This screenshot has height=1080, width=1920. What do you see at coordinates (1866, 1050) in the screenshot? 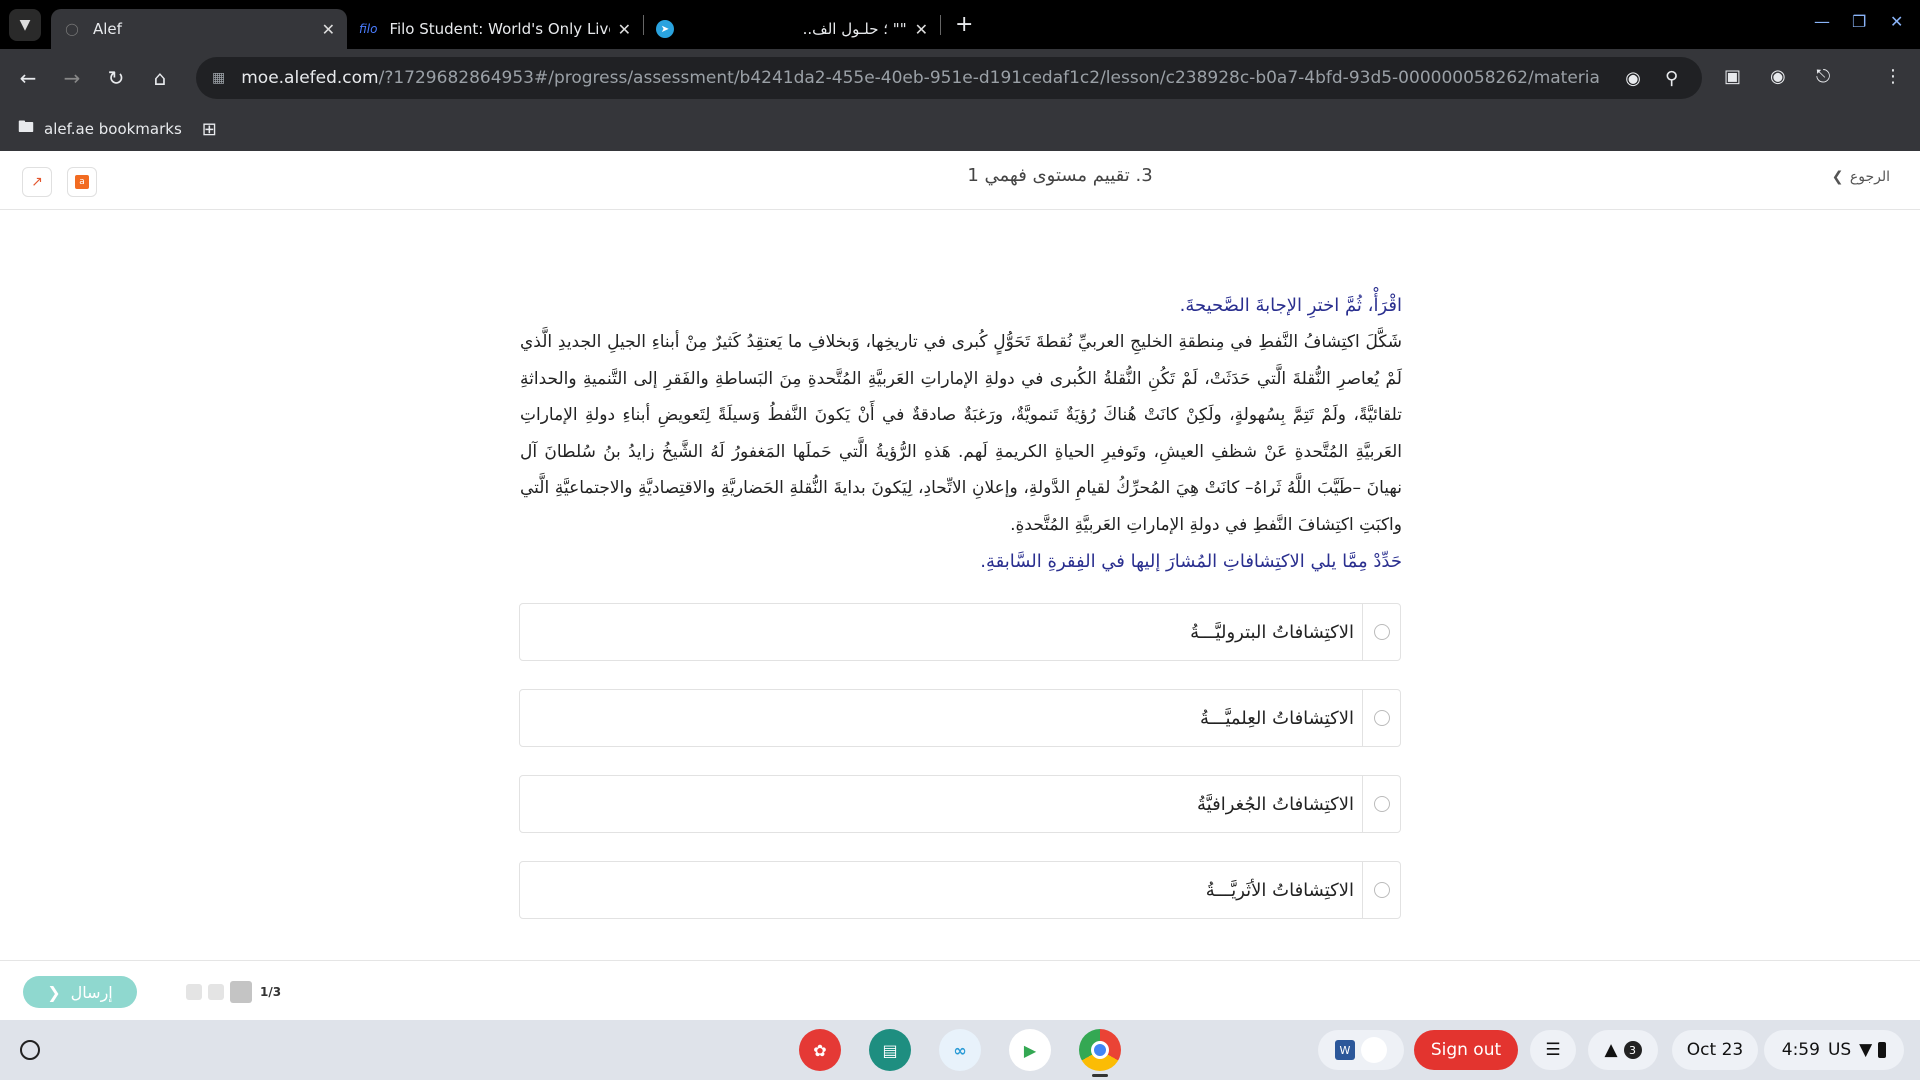
I see `wifi-icon: ▼` at bounding box center [1866, 1050].